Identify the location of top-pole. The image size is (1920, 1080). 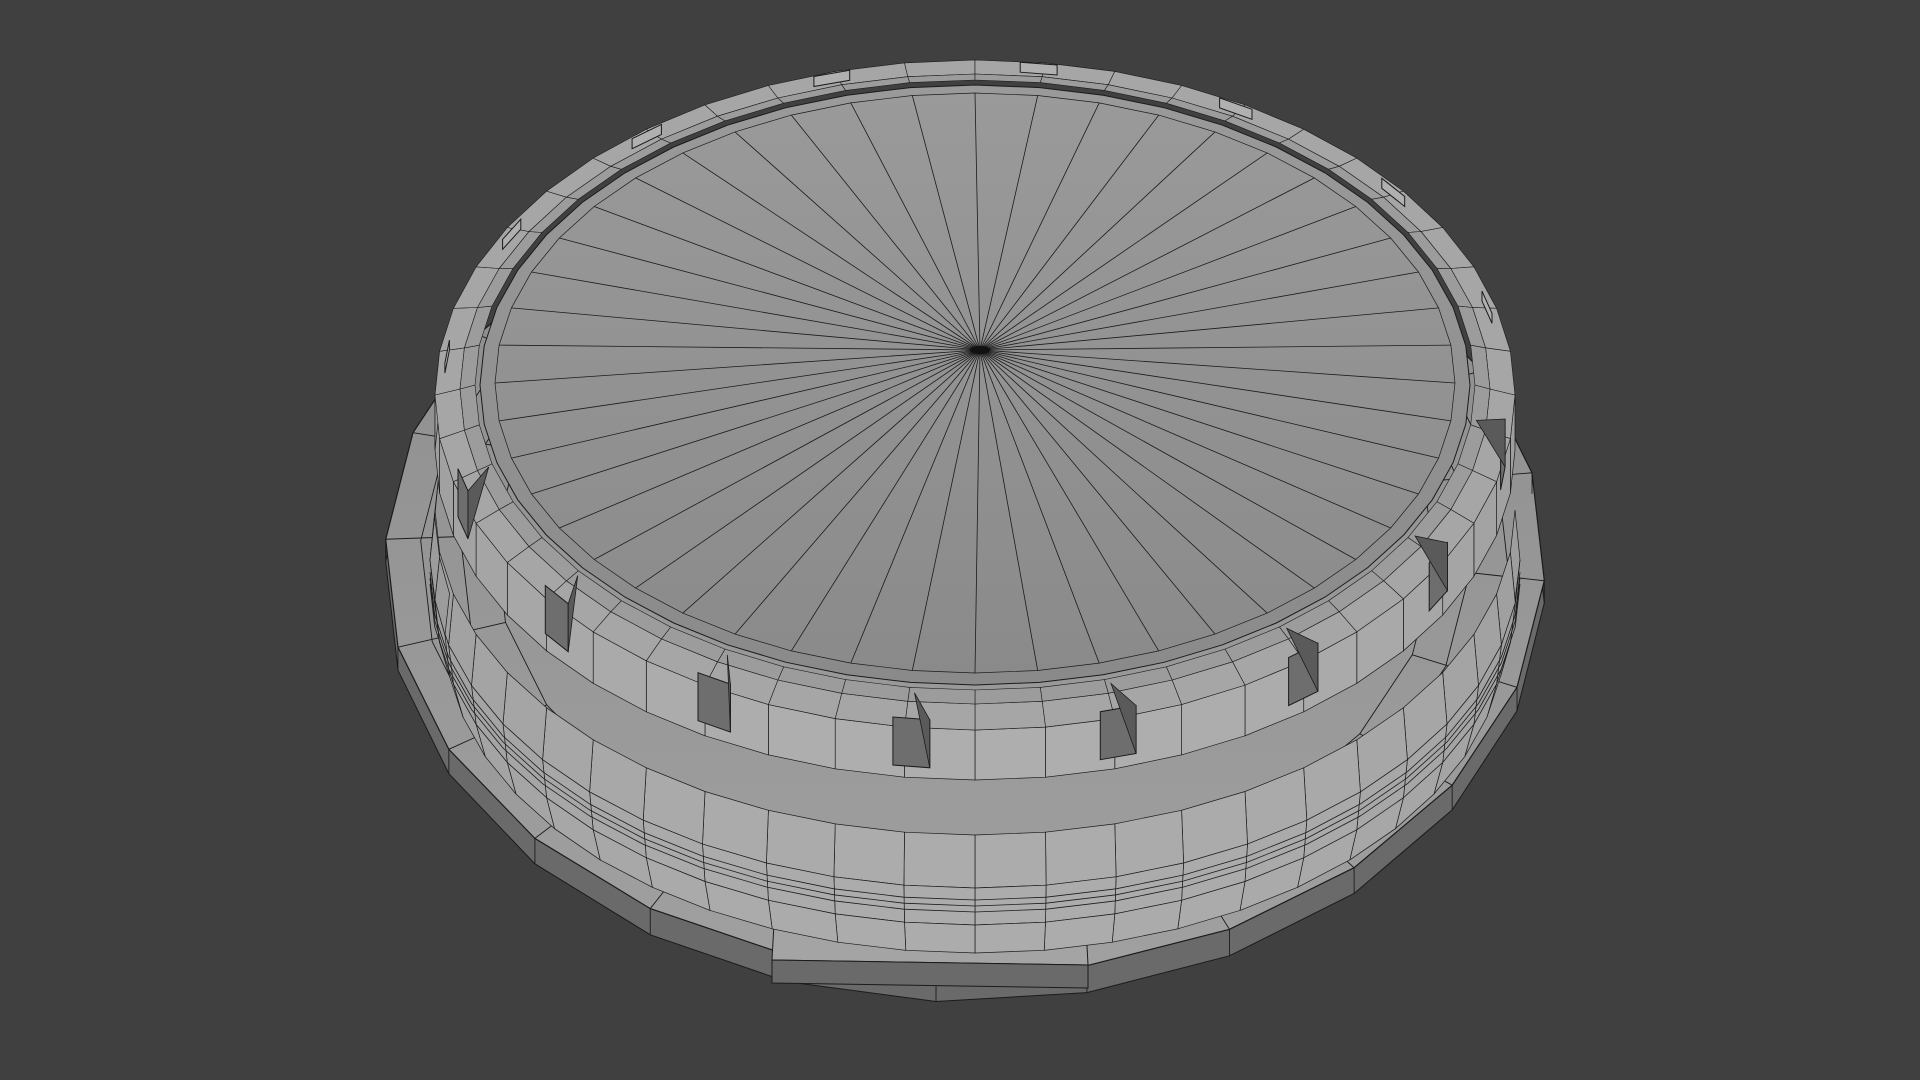
(980, 350).